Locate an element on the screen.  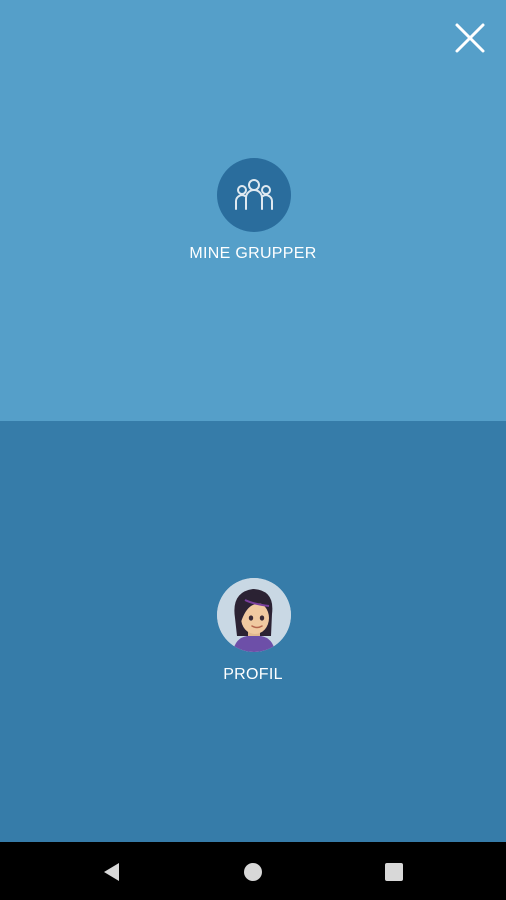
android-nav-bar is located at coordinates (253, 871).